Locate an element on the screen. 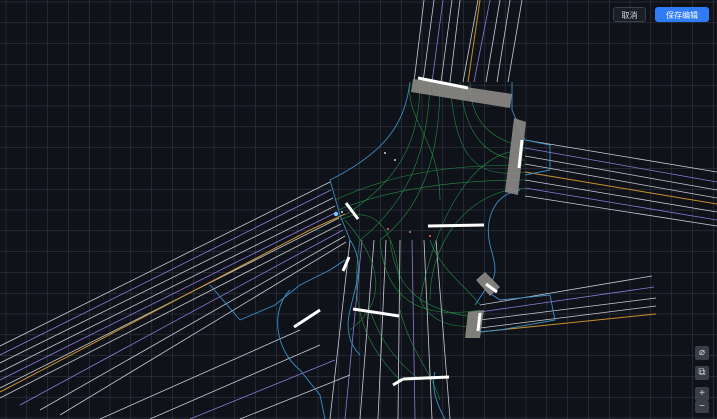 Image resolution: width=717 pixels, height=419 pixels. eraser-tool-button: ⌀ is located at coordinates (702, 353).